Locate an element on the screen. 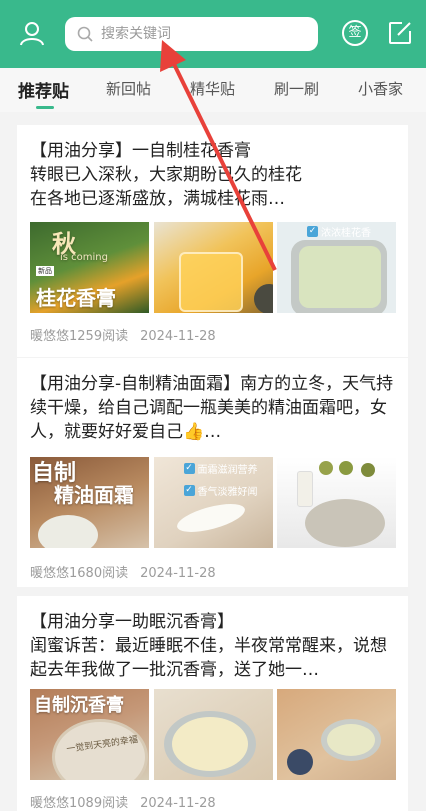 The width and height of the screenshot is (426, 811). post-images: 自制 精油面霜 ✓ 面霜滋润营养 ✓ 香气淡雅好闻 is located at coordinates (213, 502).